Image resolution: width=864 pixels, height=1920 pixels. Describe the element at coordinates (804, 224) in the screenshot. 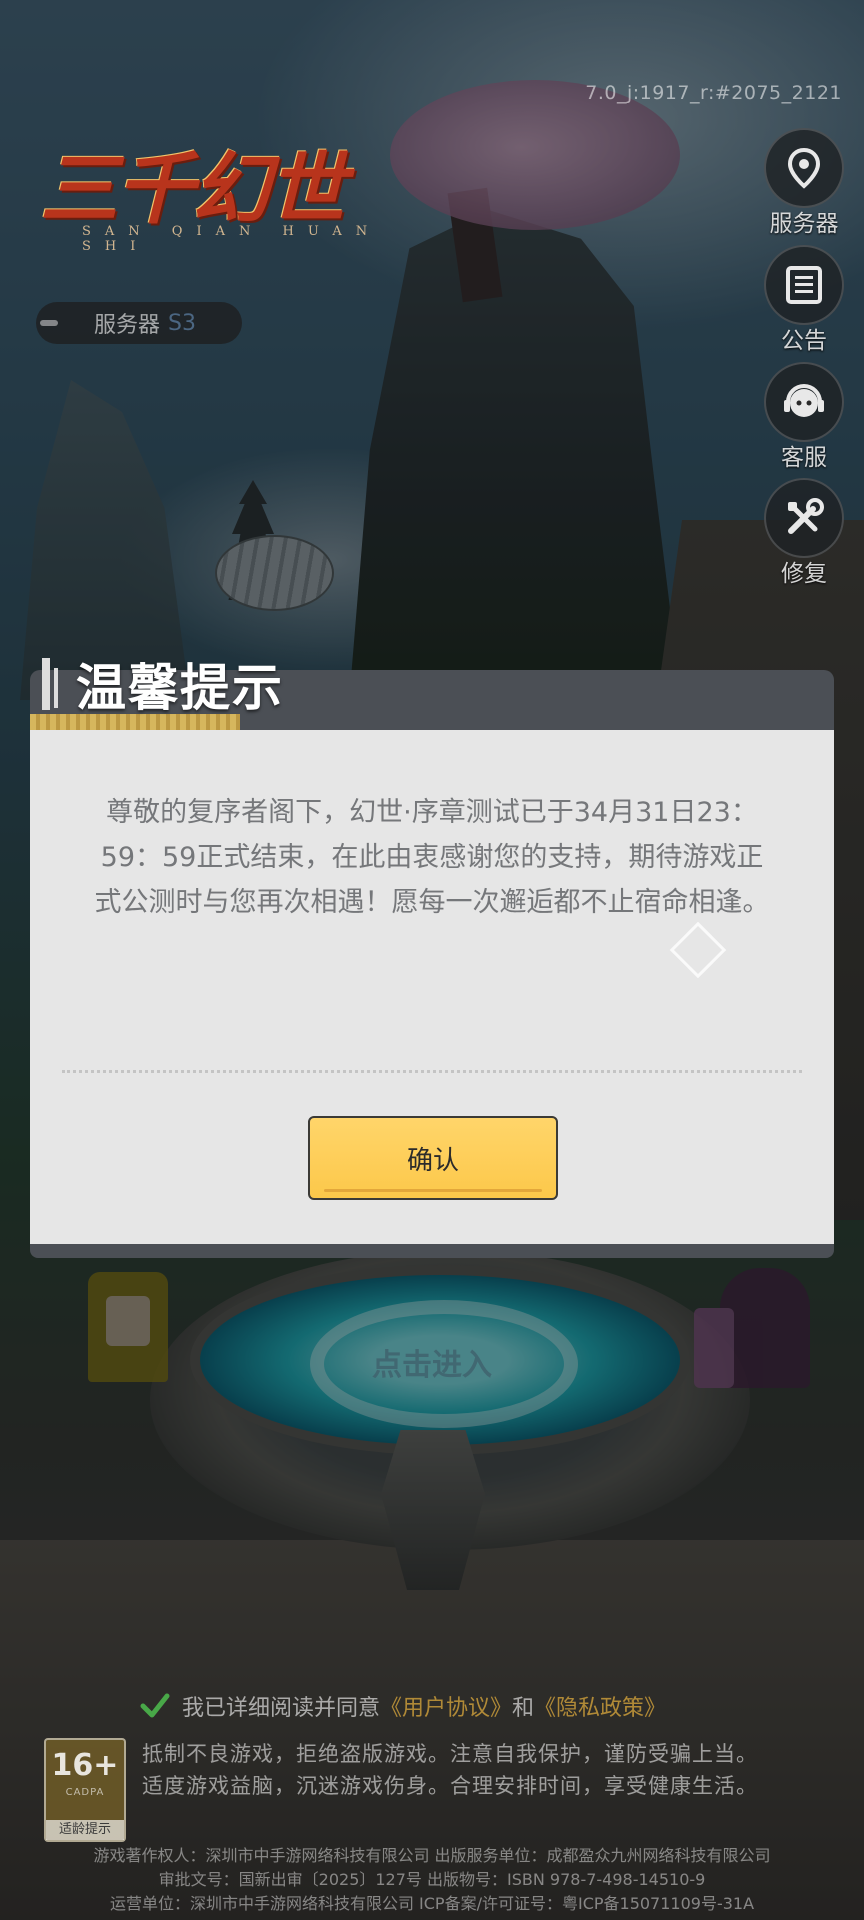

I see `side-button-label: 服务器` at that location.